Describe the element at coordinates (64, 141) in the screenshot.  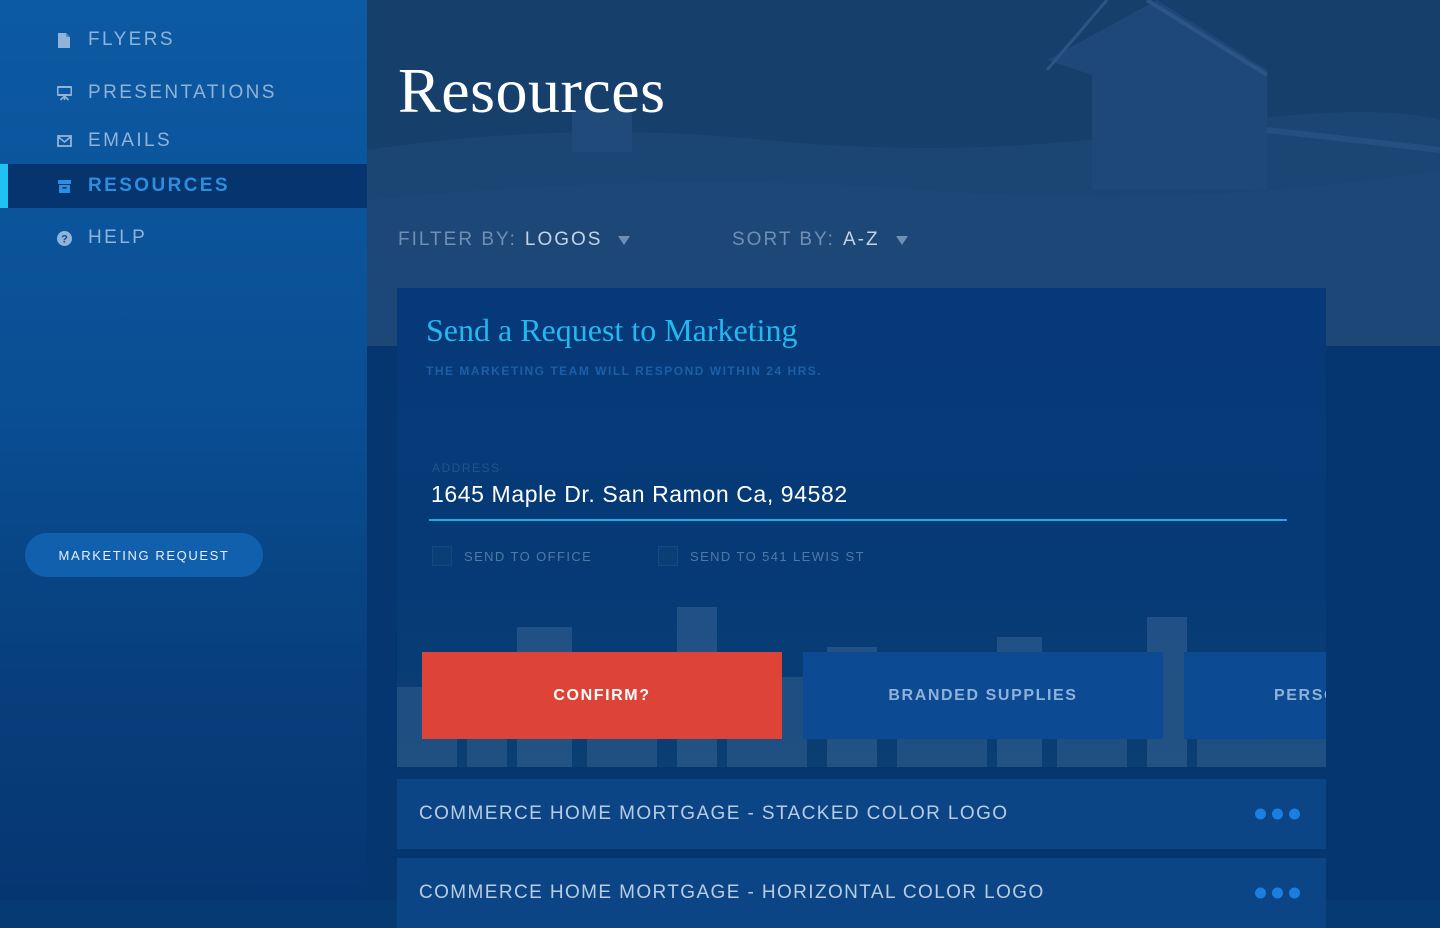
I see `envelope-icon` at that location.